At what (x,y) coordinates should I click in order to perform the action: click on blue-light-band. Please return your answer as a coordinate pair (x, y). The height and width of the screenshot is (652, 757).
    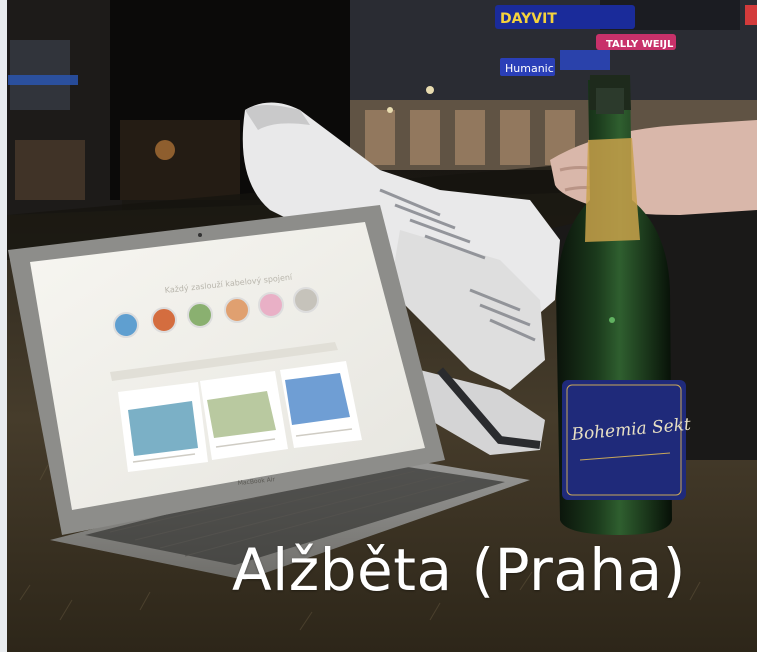
    Looking at the image, I should click on (43, 80).